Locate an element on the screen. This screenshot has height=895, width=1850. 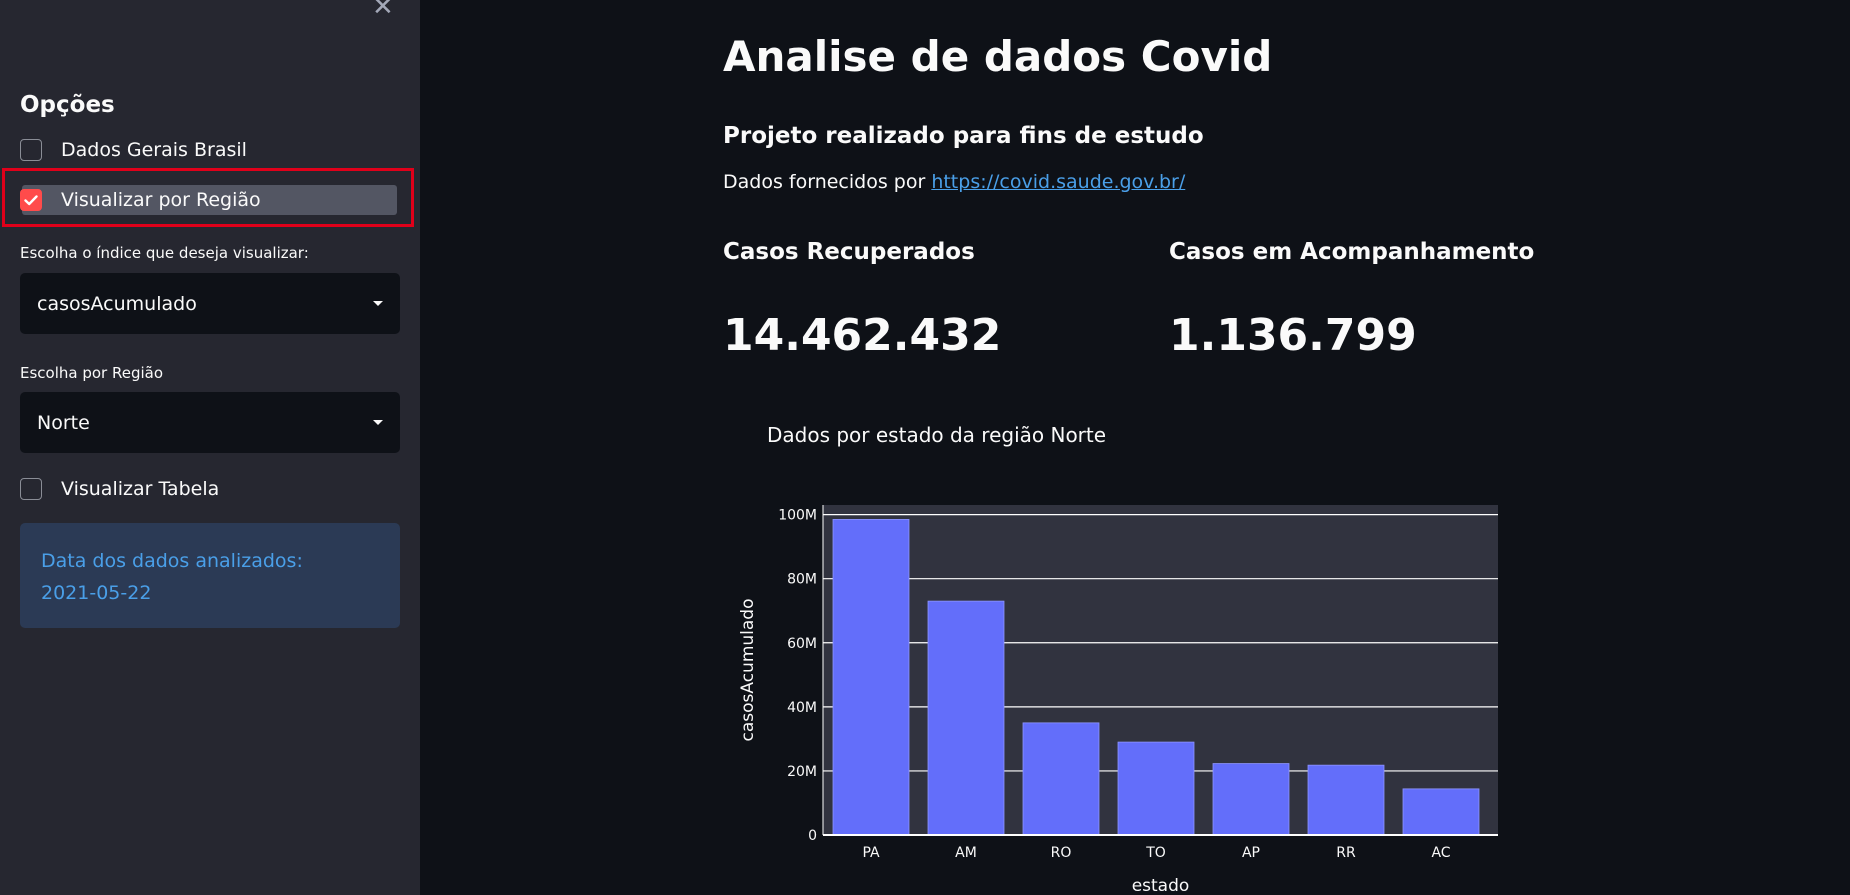
info-box: Data dos dados analizados: 2021-05-22 is located at coordinates (210, 575).